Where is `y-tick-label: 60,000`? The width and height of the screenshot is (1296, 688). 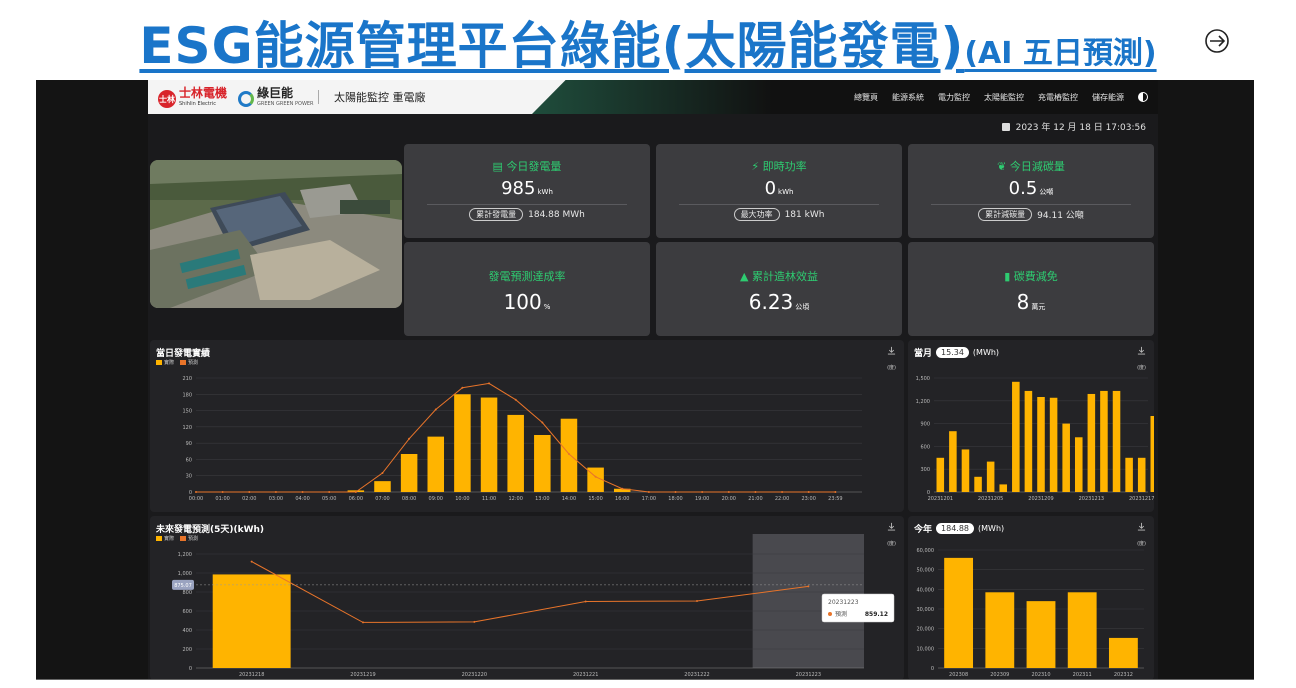
y-tick-label: 60,000 is located at coordinates (926, 551).